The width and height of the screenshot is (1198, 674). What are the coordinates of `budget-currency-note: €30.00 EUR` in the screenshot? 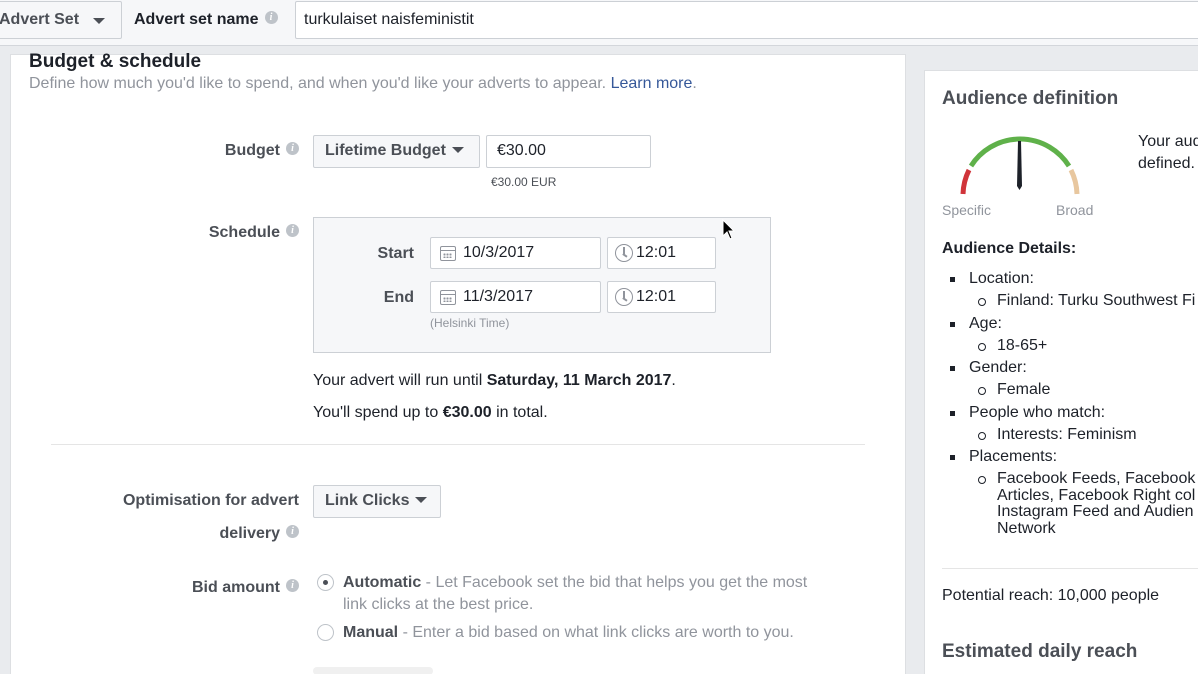 It's located at (524, 182).